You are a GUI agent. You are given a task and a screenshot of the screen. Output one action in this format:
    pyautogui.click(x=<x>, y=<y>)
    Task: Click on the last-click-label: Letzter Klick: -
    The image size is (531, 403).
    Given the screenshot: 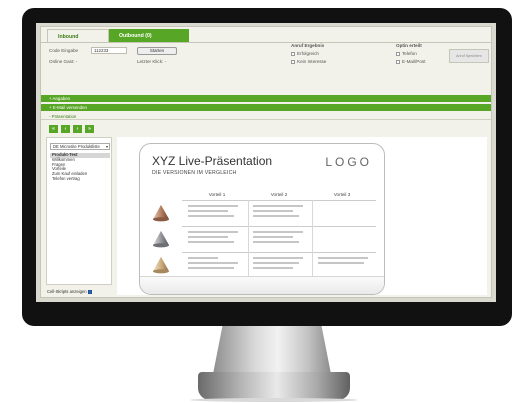 What is the action you would take?
    pyautogui.click(x=152, y=61)
    